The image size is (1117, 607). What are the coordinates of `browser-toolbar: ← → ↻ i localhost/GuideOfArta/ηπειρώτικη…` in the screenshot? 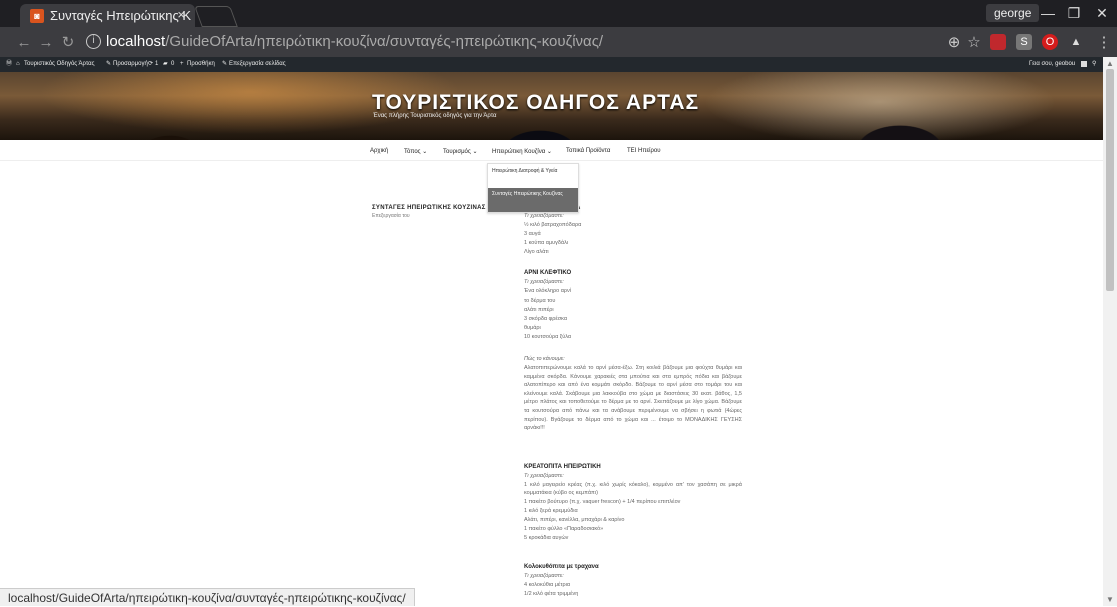 It's located at (558, 42).